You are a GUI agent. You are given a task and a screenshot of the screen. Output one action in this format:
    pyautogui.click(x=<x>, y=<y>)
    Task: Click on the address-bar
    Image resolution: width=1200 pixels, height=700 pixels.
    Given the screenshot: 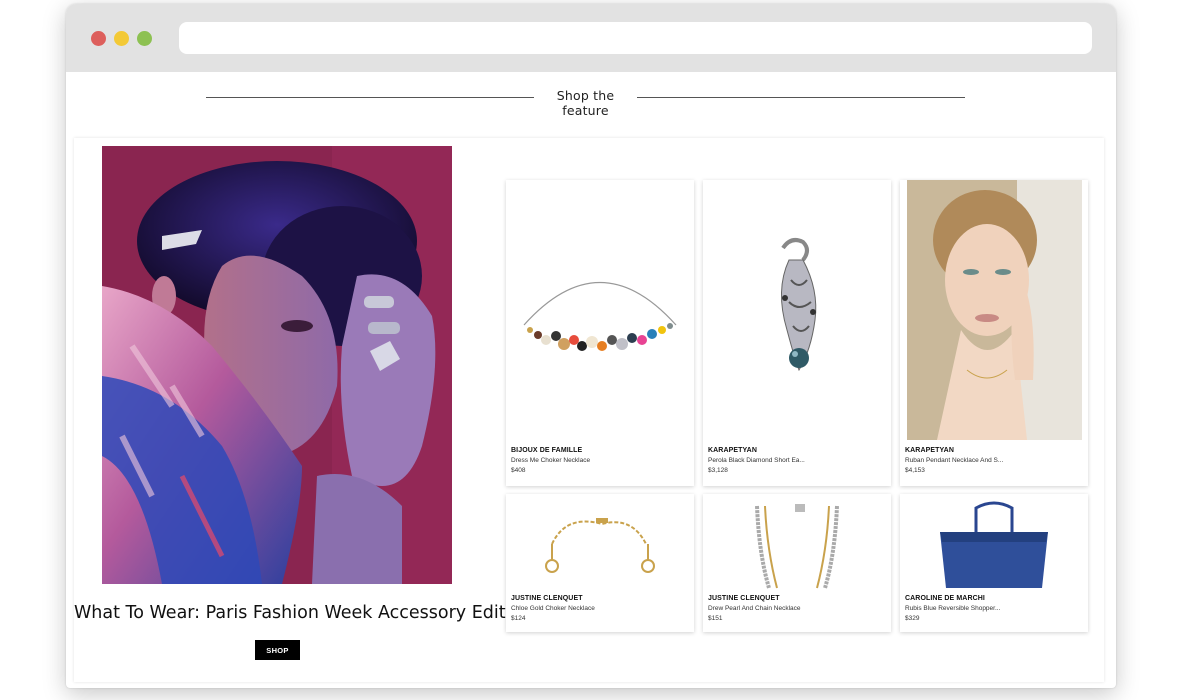 What is the action you would take?
    pyautogui.click(x=635, y=38)
    